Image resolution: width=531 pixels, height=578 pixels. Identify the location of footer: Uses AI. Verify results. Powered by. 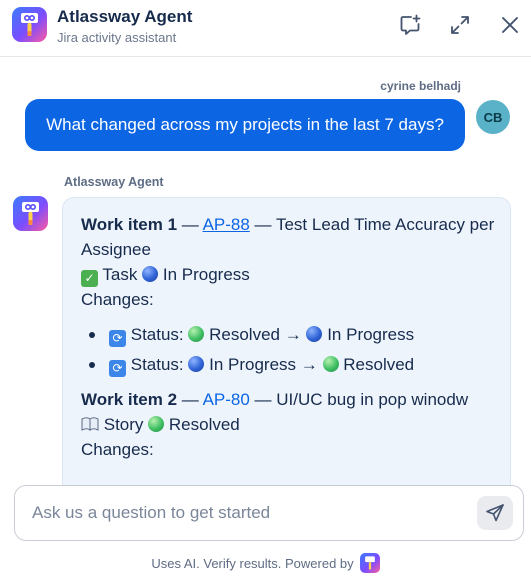
(265, 563).